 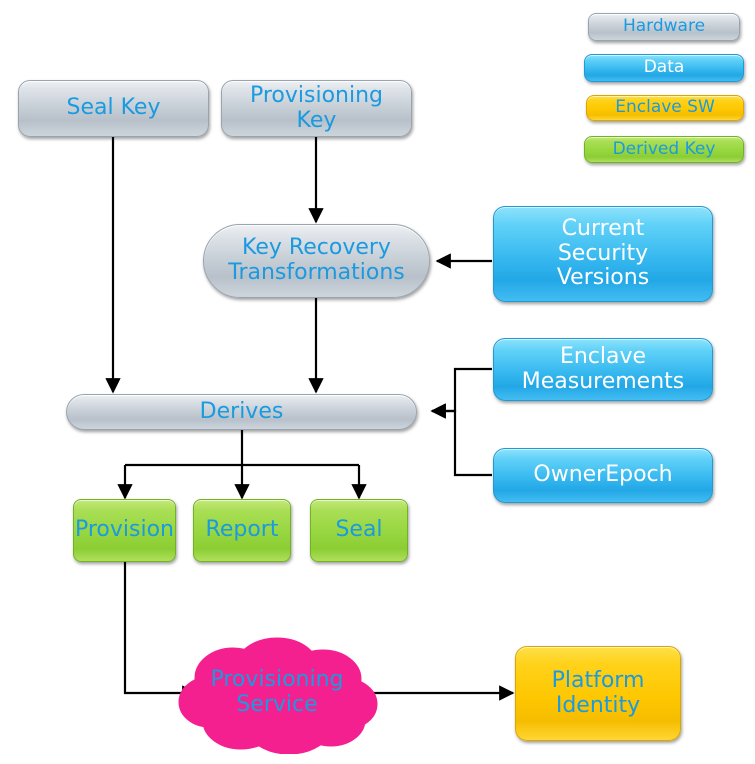 What do you see at coordinates (461, 440) in the screenshot?
I see `edge-owner-epoch-to-derives` at bounding box center [461, 440].